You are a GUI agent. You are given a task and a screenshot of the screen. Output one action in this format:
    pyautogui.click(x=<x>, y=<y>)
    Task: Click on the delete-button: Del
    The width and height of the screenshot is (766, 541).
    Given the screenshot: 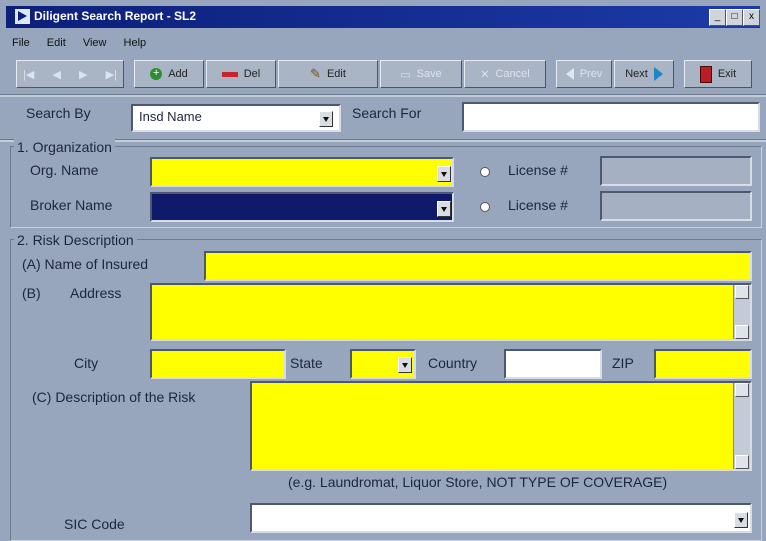 What is the action you would take?
    pyautogui.click(x=241, y=74)
    